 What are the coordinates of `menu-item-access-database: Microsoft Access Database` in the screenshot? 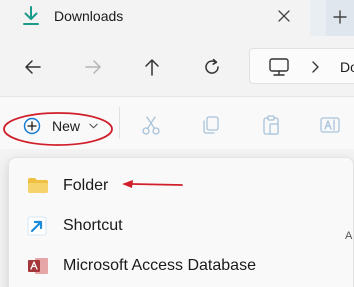 It's located at (181, 266).